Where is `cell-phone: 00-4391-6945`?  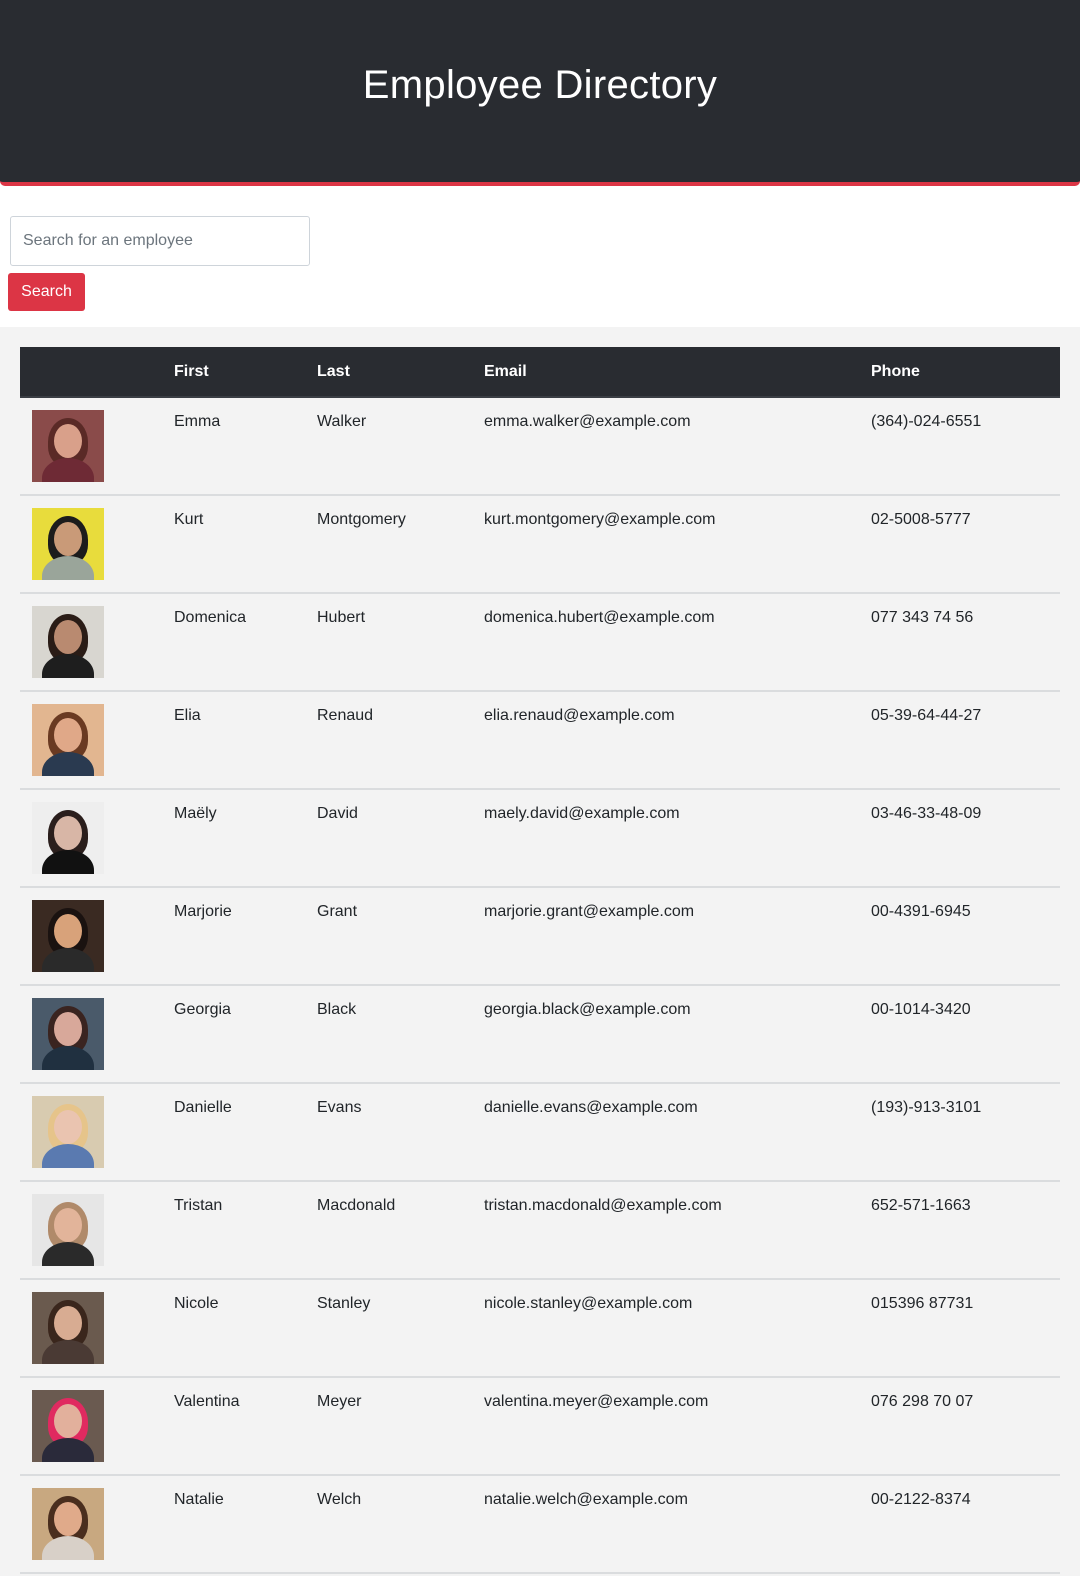
cell-phone: 00-4391-6945 is located at coordinates (965, 936).